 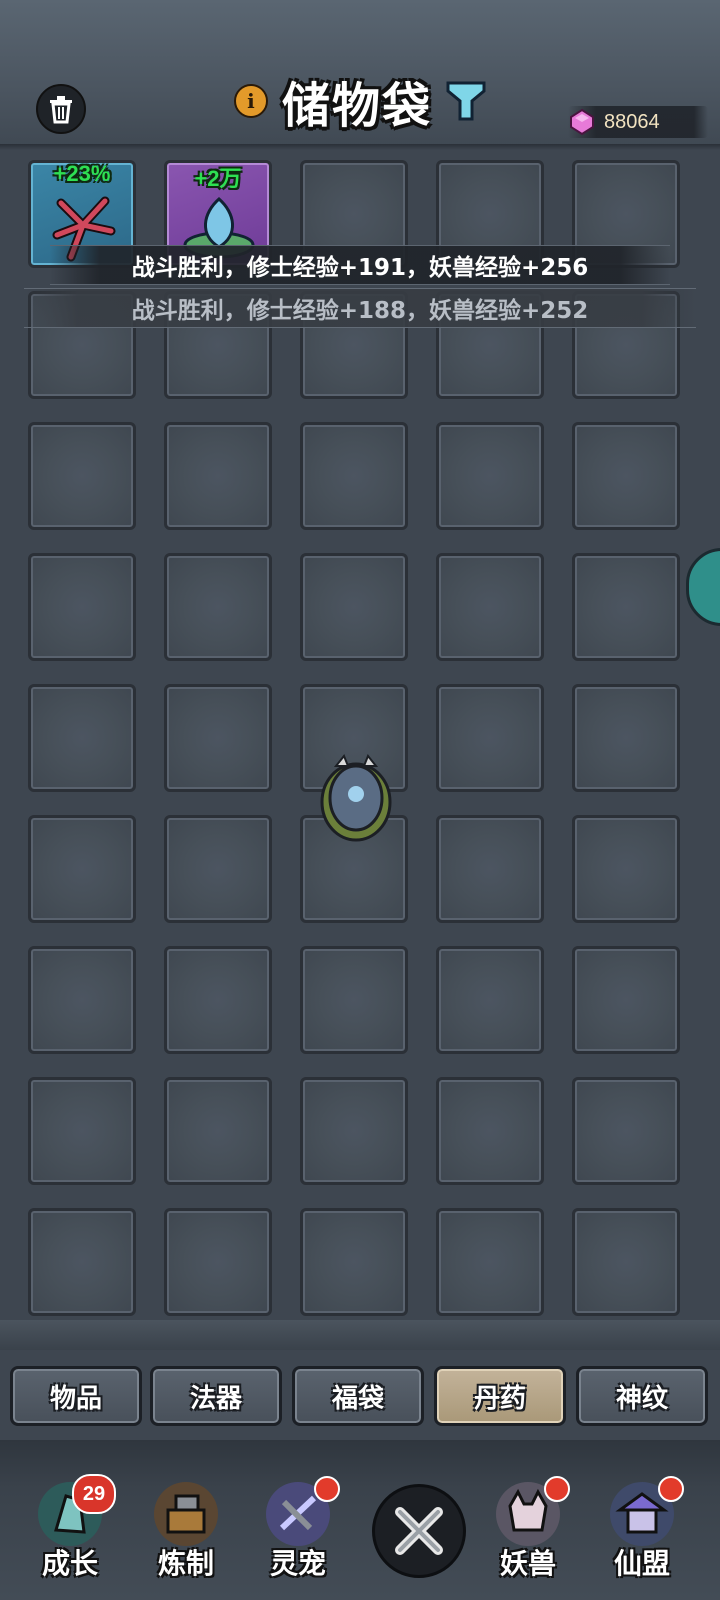 What do you see at coordinates (358, 1396) in the screenshot?
I see `tab-lucky-bags: 福袋` at bounding box center [358, 1396].